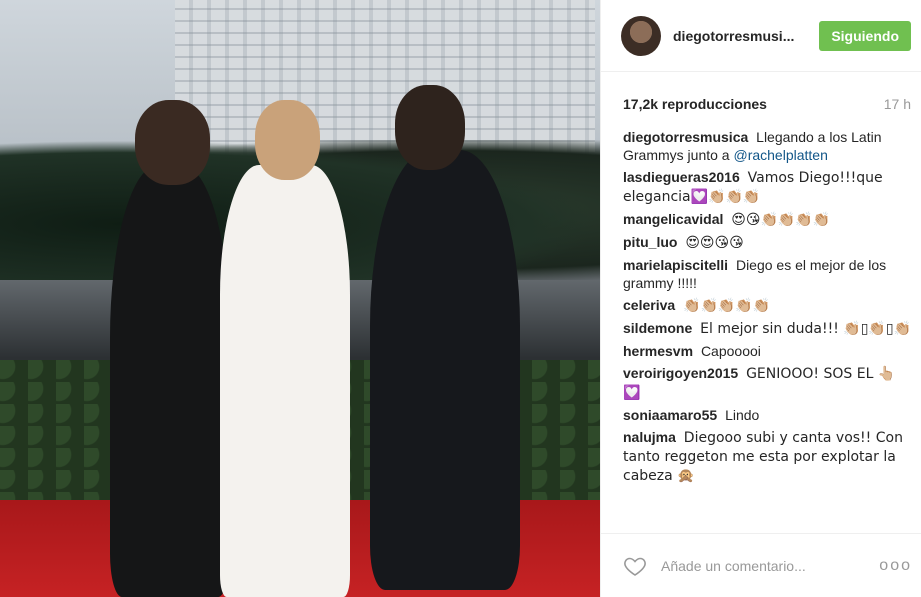  I want to click on comment: sildemone El mejor sin duda!!! 👏🏼▯👏🏼▯👏🏼, so click(767, 328).